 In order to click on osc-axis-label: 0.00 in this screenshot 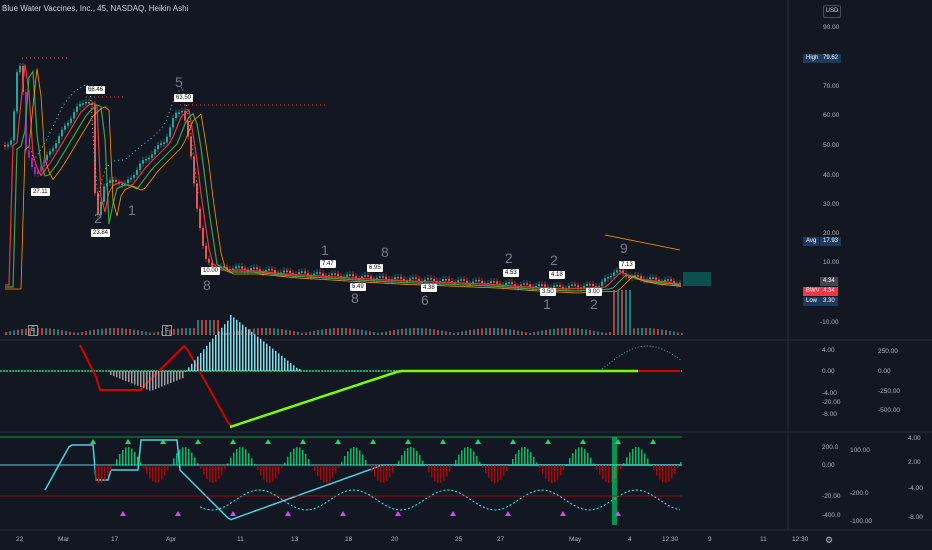, I will do `click(828, 371)`.